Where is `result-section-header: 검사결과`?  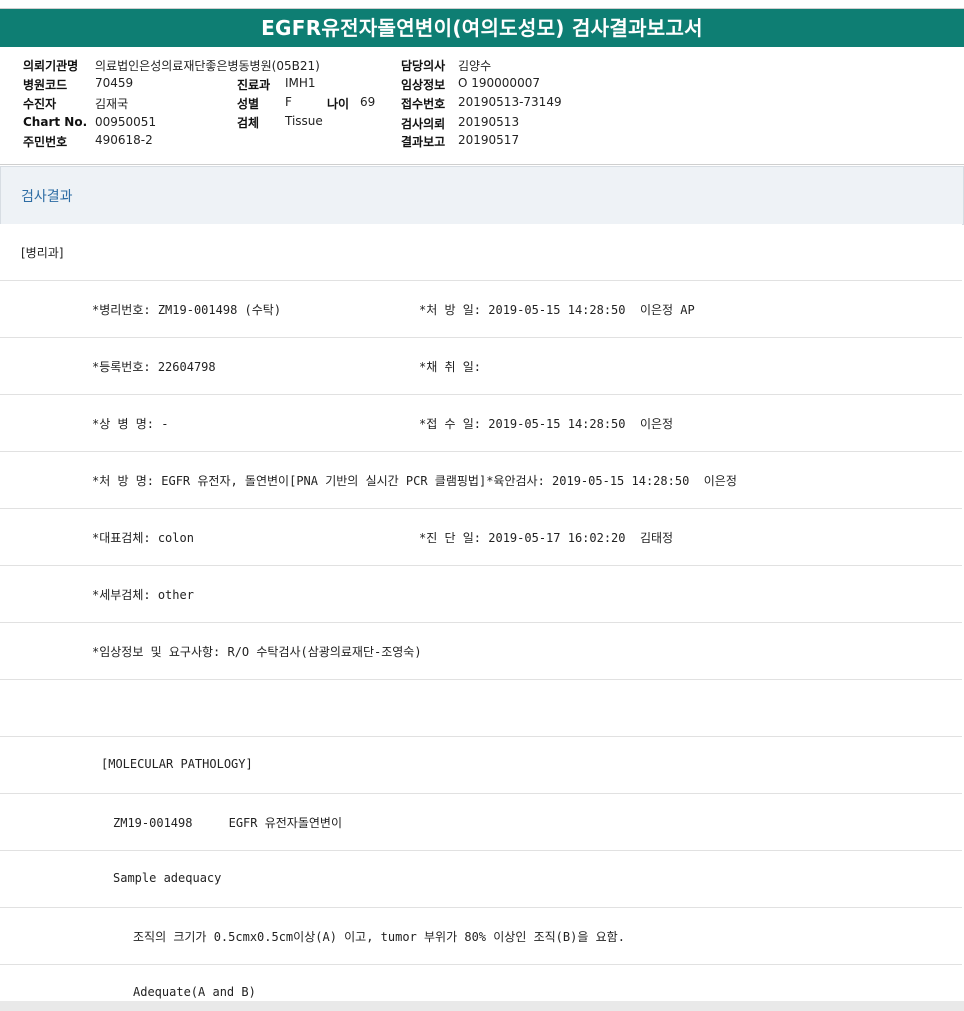
result-section-header: 검사결과 is located at coordinates (482, 195).